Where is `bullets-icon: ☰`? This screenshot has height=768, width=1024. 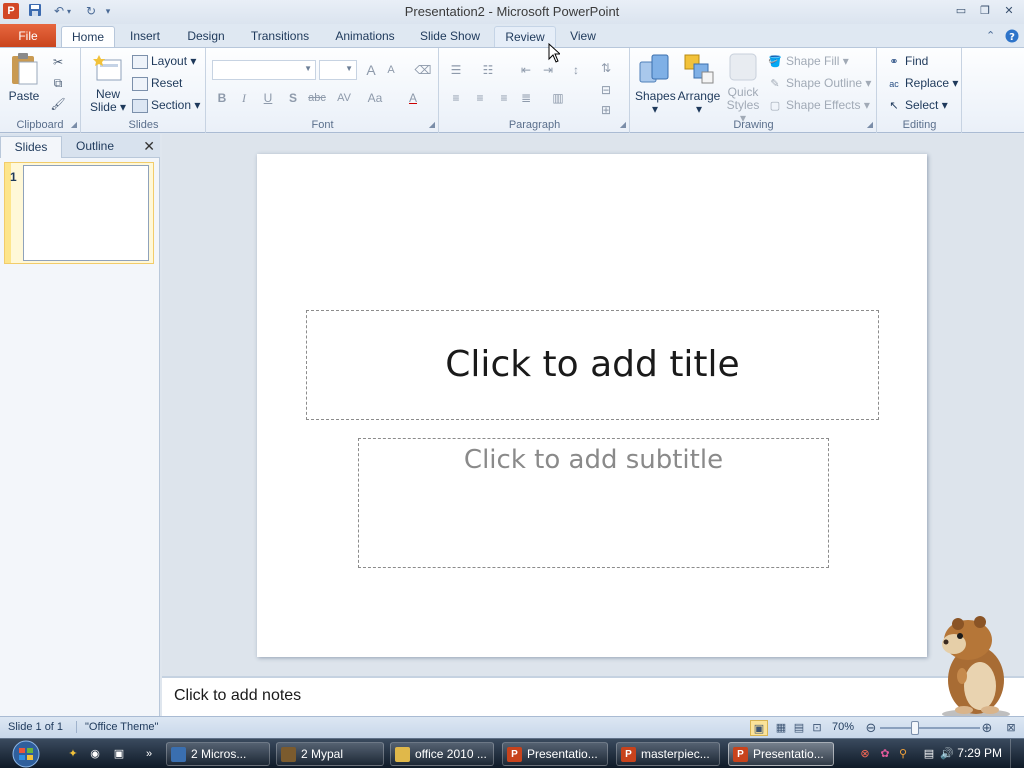
bullets-icon: ☰ is located at coordinates (456, 70).